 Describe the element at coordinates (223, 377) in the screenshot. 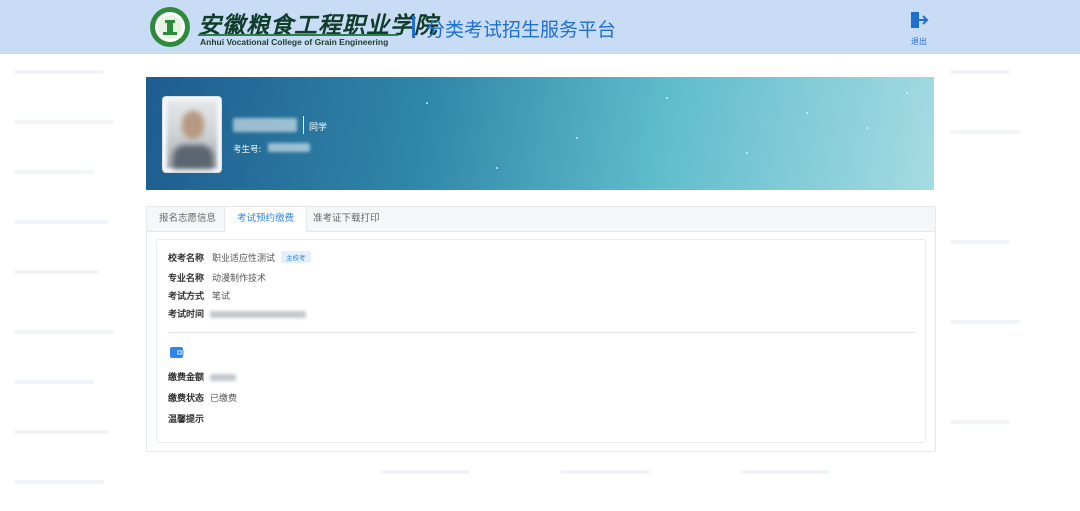

I see `payment-amount-redacted` at that location.